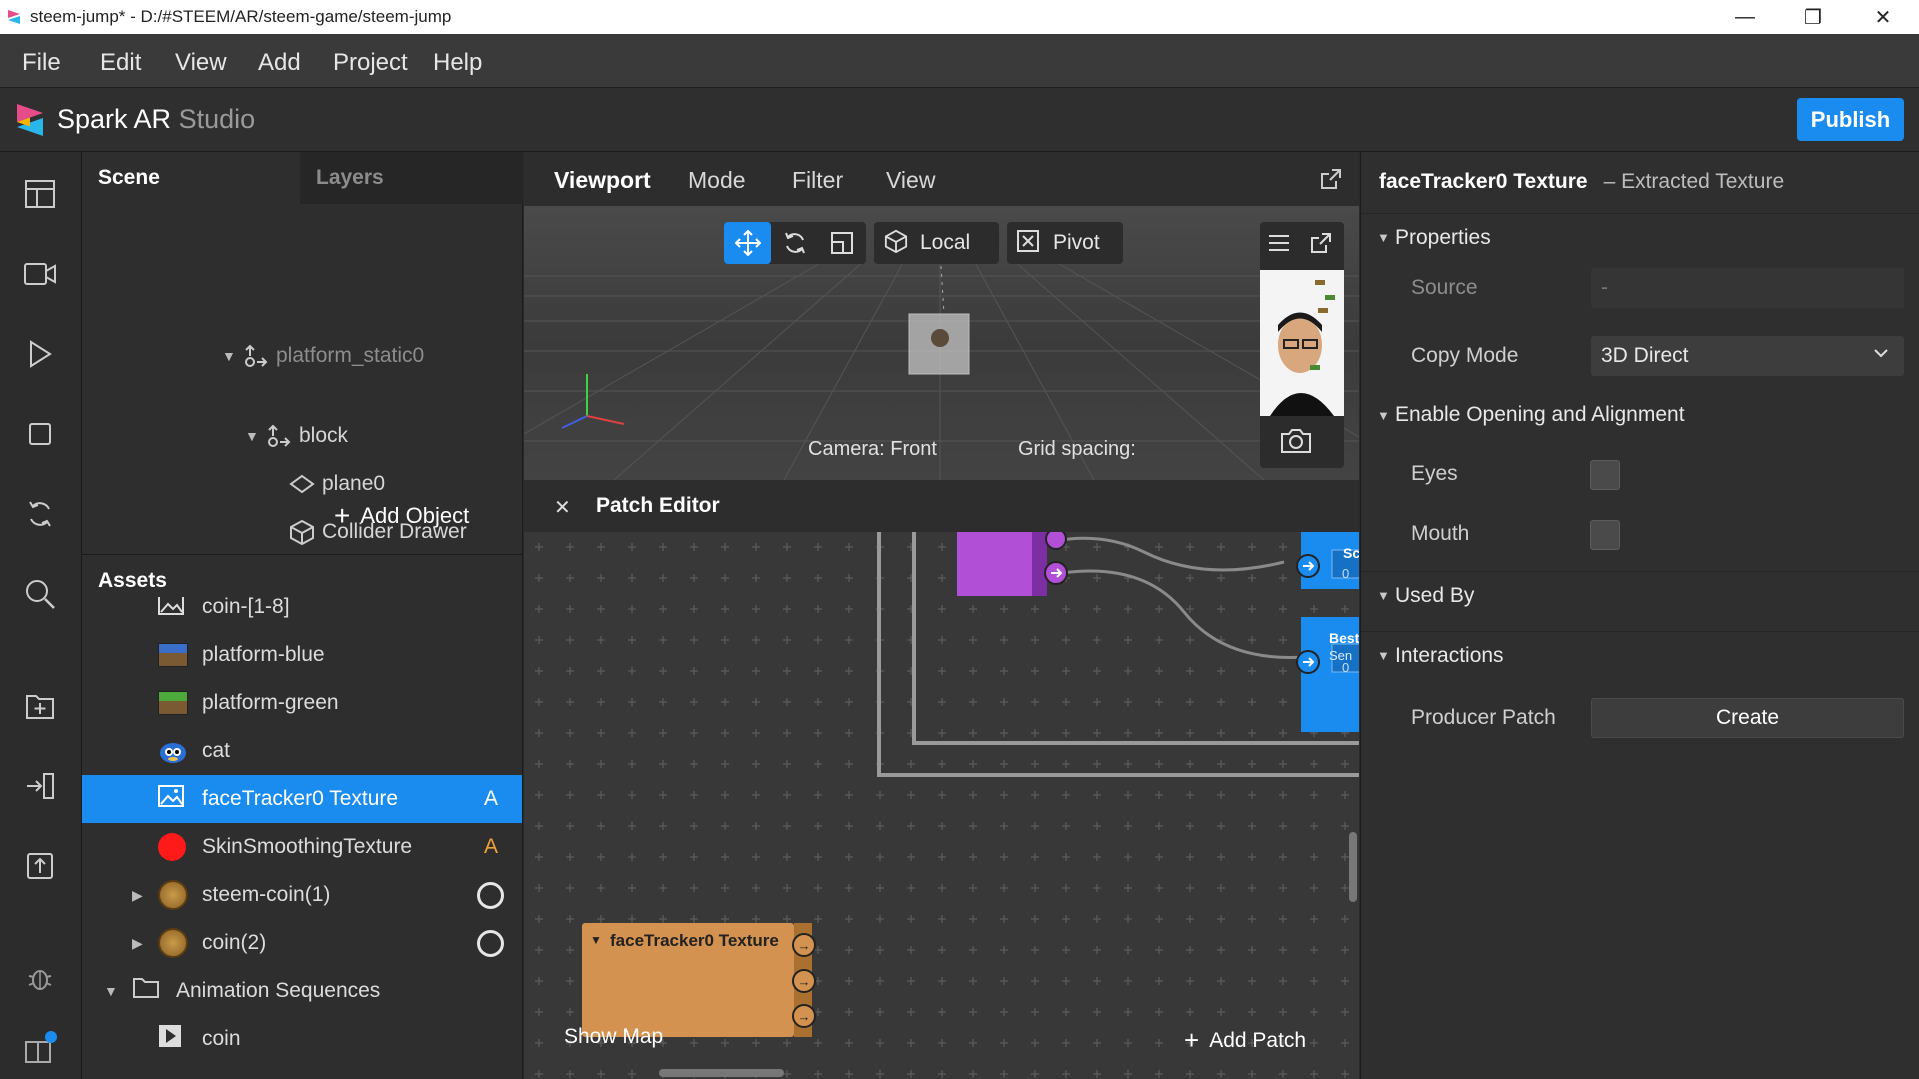  What do you see at coordinates (490, 895) in the screenshot?
I see `ring-icon` at bounding box center [490, 895].